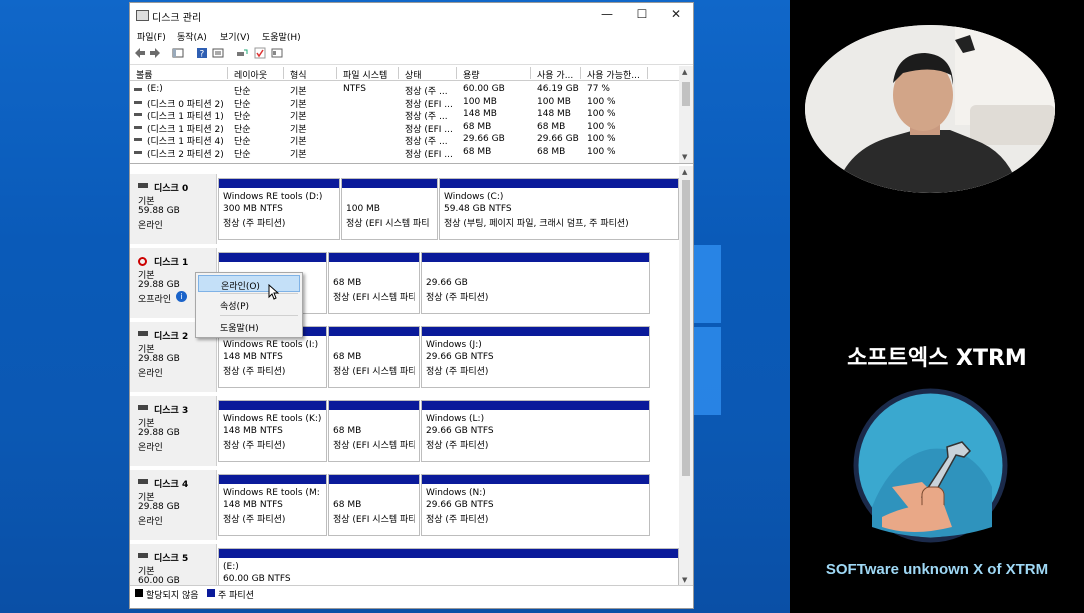 Image resolution: width=1084 pixels, height=613 pixels. What do you see at coordinates (686, 114) in the screenshot?
I see `volume-list-scrollbar: ▲ ▼` at bounding box center [686, 114].